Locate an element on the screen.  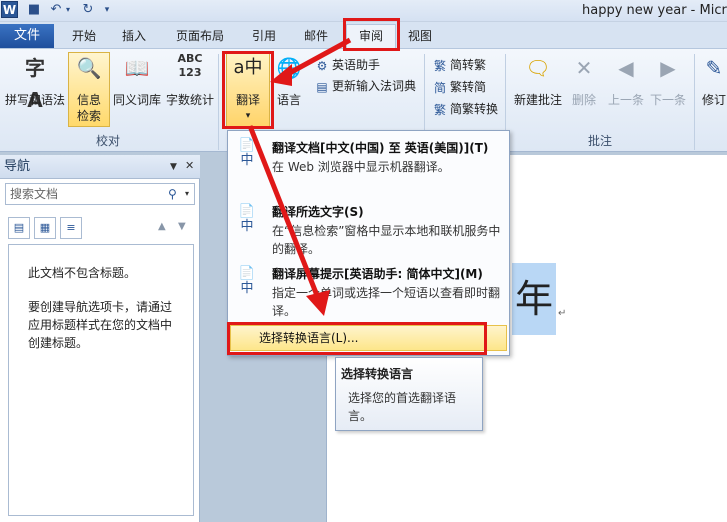
tab-view: 视图 is located at coordinates (420, 36).